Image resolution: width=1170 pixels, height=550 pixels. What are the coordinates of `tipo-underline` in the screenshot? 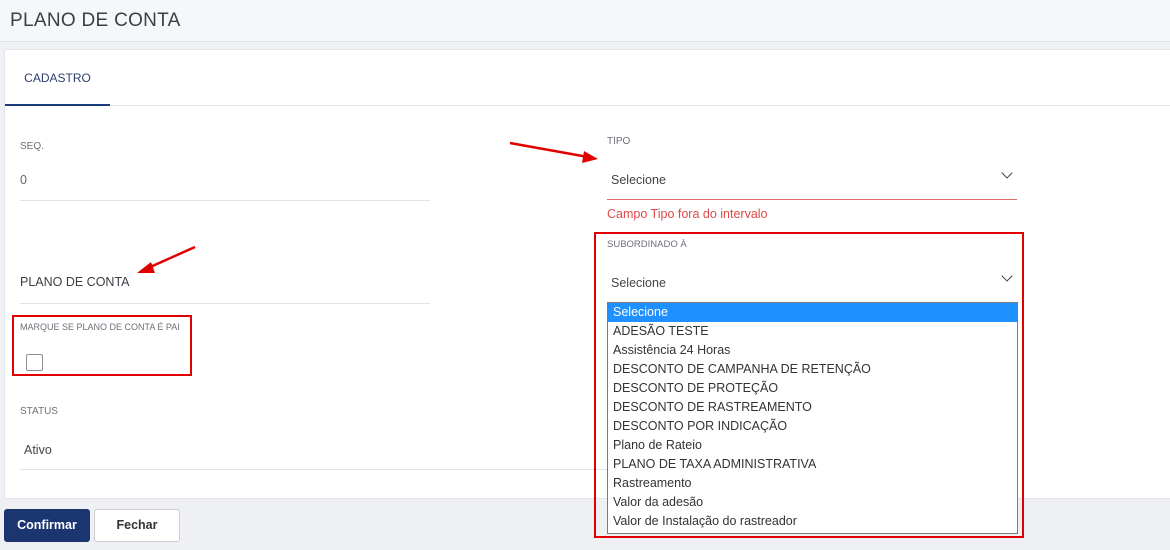 It's located at (812, 199).